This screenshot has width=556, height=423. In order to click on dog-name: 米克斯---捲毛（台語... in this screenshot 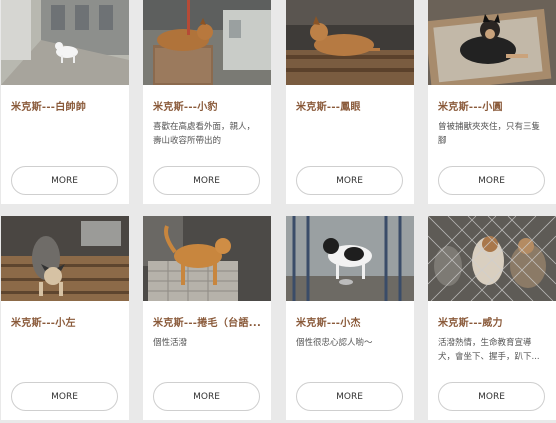, I will do `click(209, 321)`.